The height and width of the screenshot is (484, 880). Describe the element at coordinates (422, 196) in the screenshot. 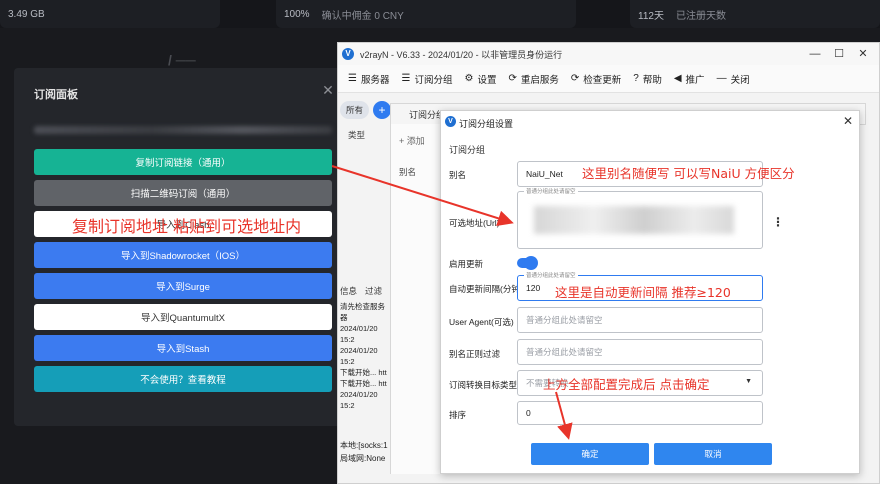

I see `arrow-copy-to-url` at that location.